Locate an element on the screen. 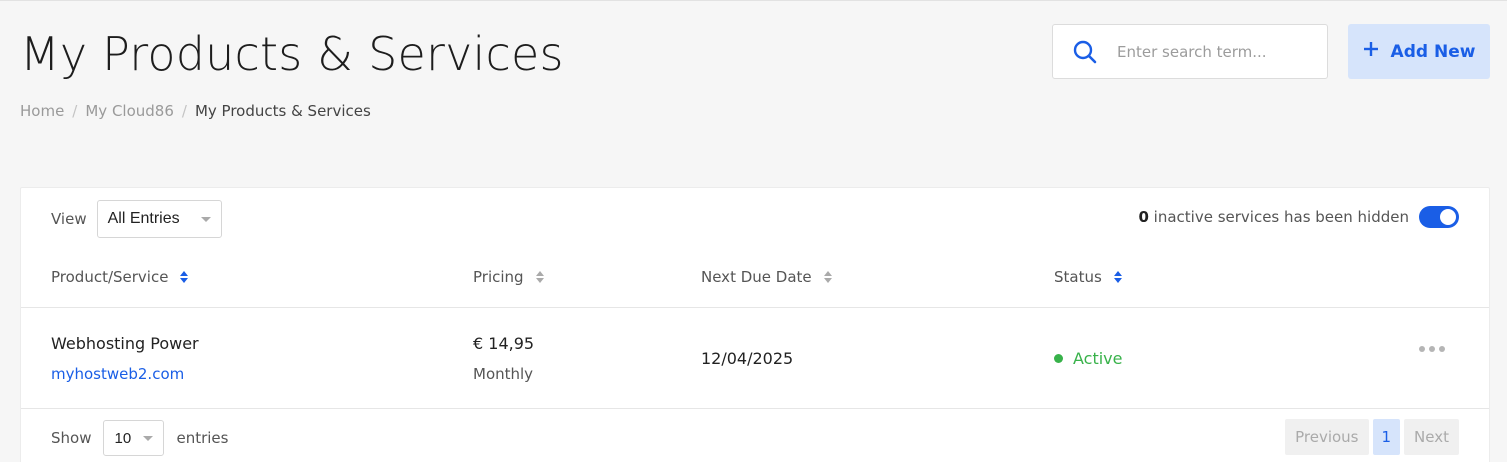 Image resolution: width=1507 pixels, height=462 pixels. breadcrumb-home: Home is located at coordinates (42, 111).